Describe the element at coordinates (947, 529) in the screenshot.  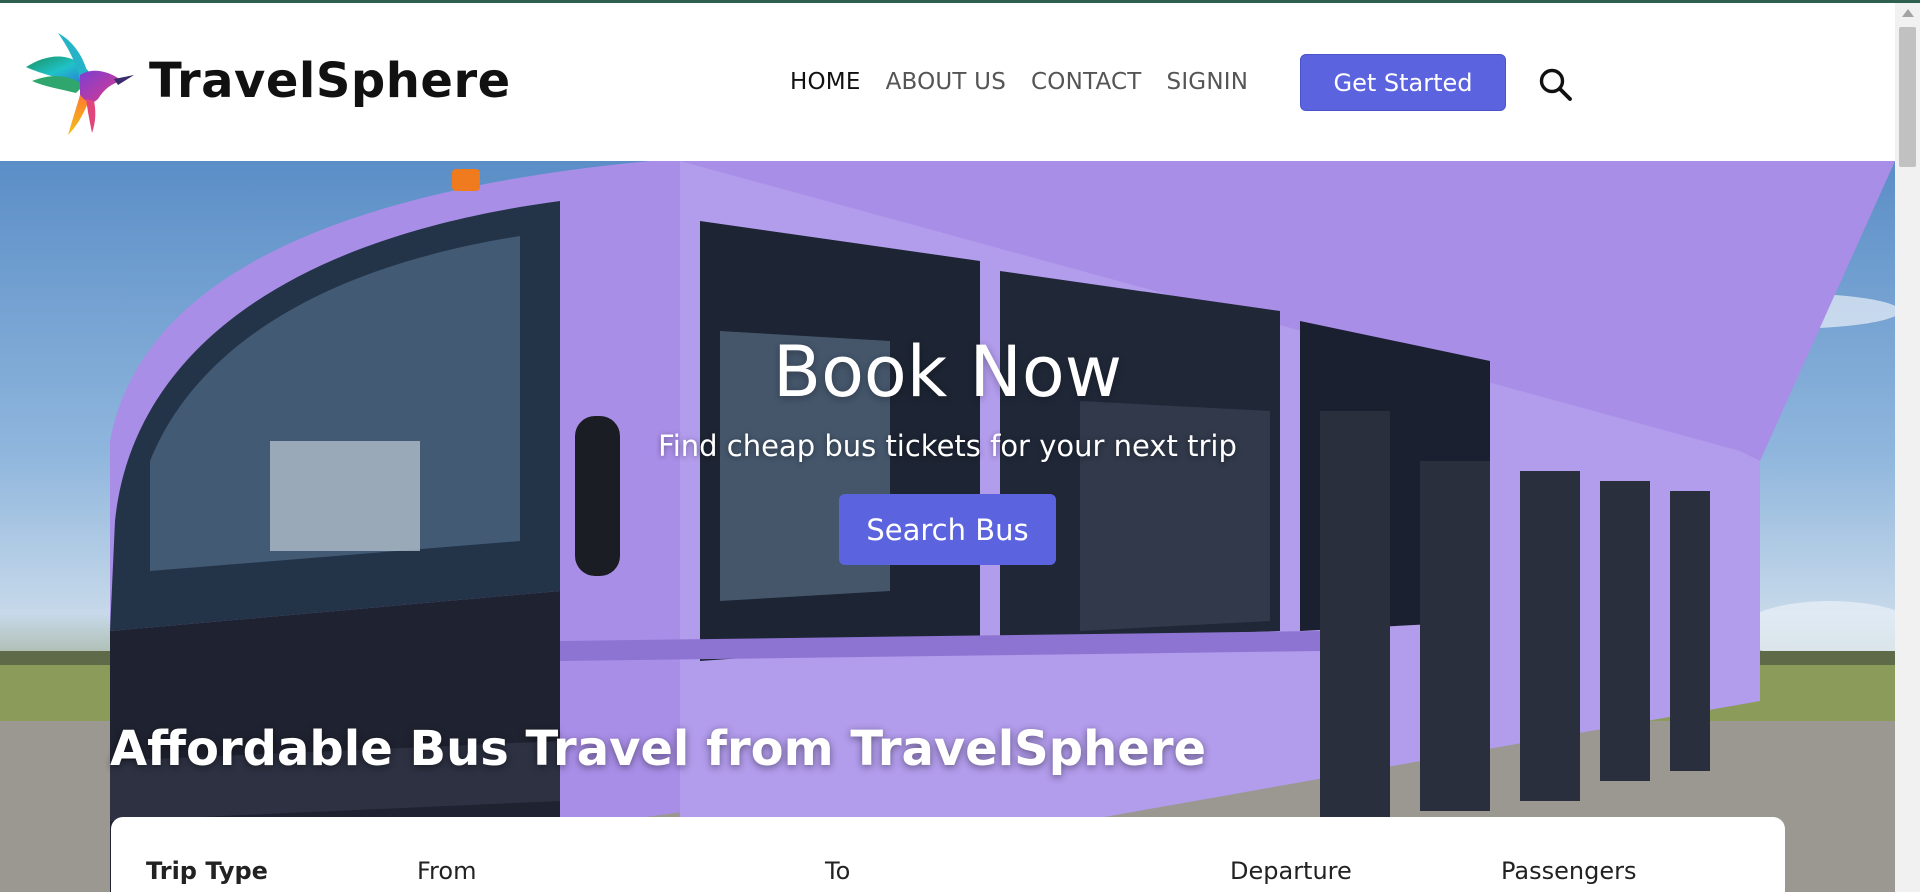
I see `search-bus-button: Search Bus` at that location.